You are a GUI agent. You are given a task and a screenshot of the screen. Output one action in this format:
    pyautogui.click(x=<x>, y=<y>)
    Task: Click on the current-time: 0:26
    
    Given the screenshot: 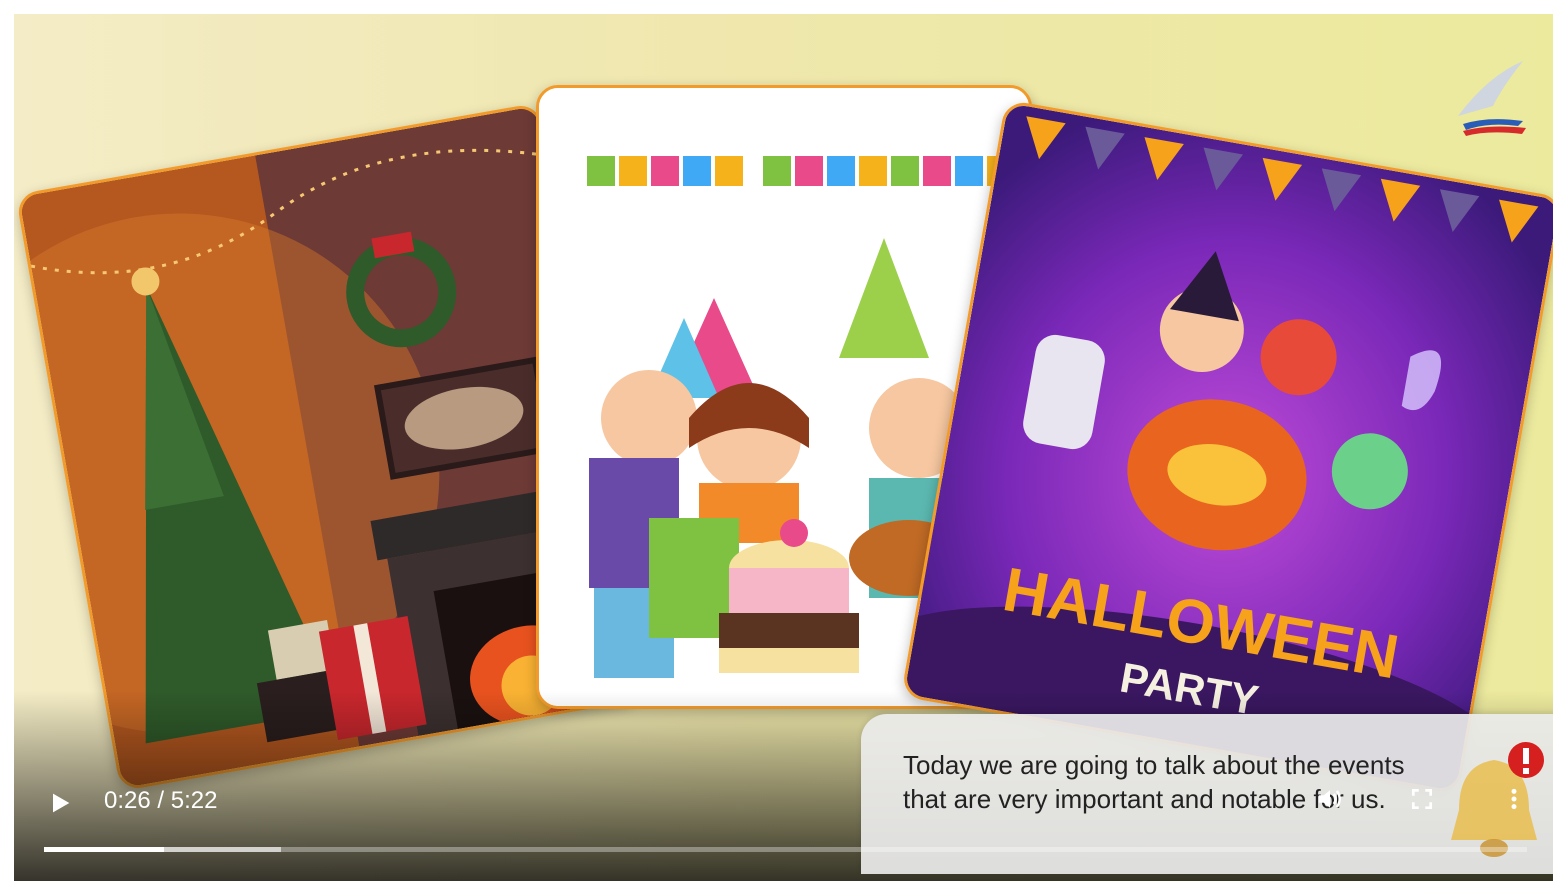 What is the action you would take?
    pyautogui.click(x=127, y=800)
    